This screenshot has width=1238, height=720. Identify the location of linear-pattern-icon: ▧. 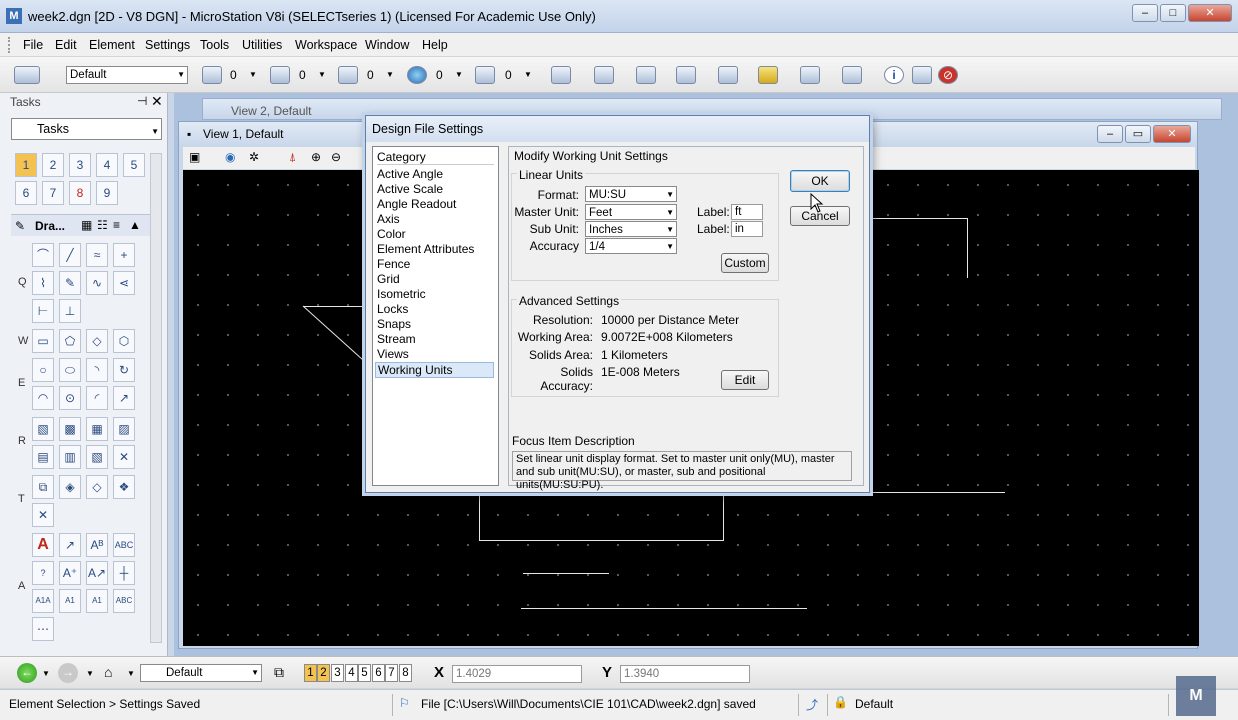
(97, 457).